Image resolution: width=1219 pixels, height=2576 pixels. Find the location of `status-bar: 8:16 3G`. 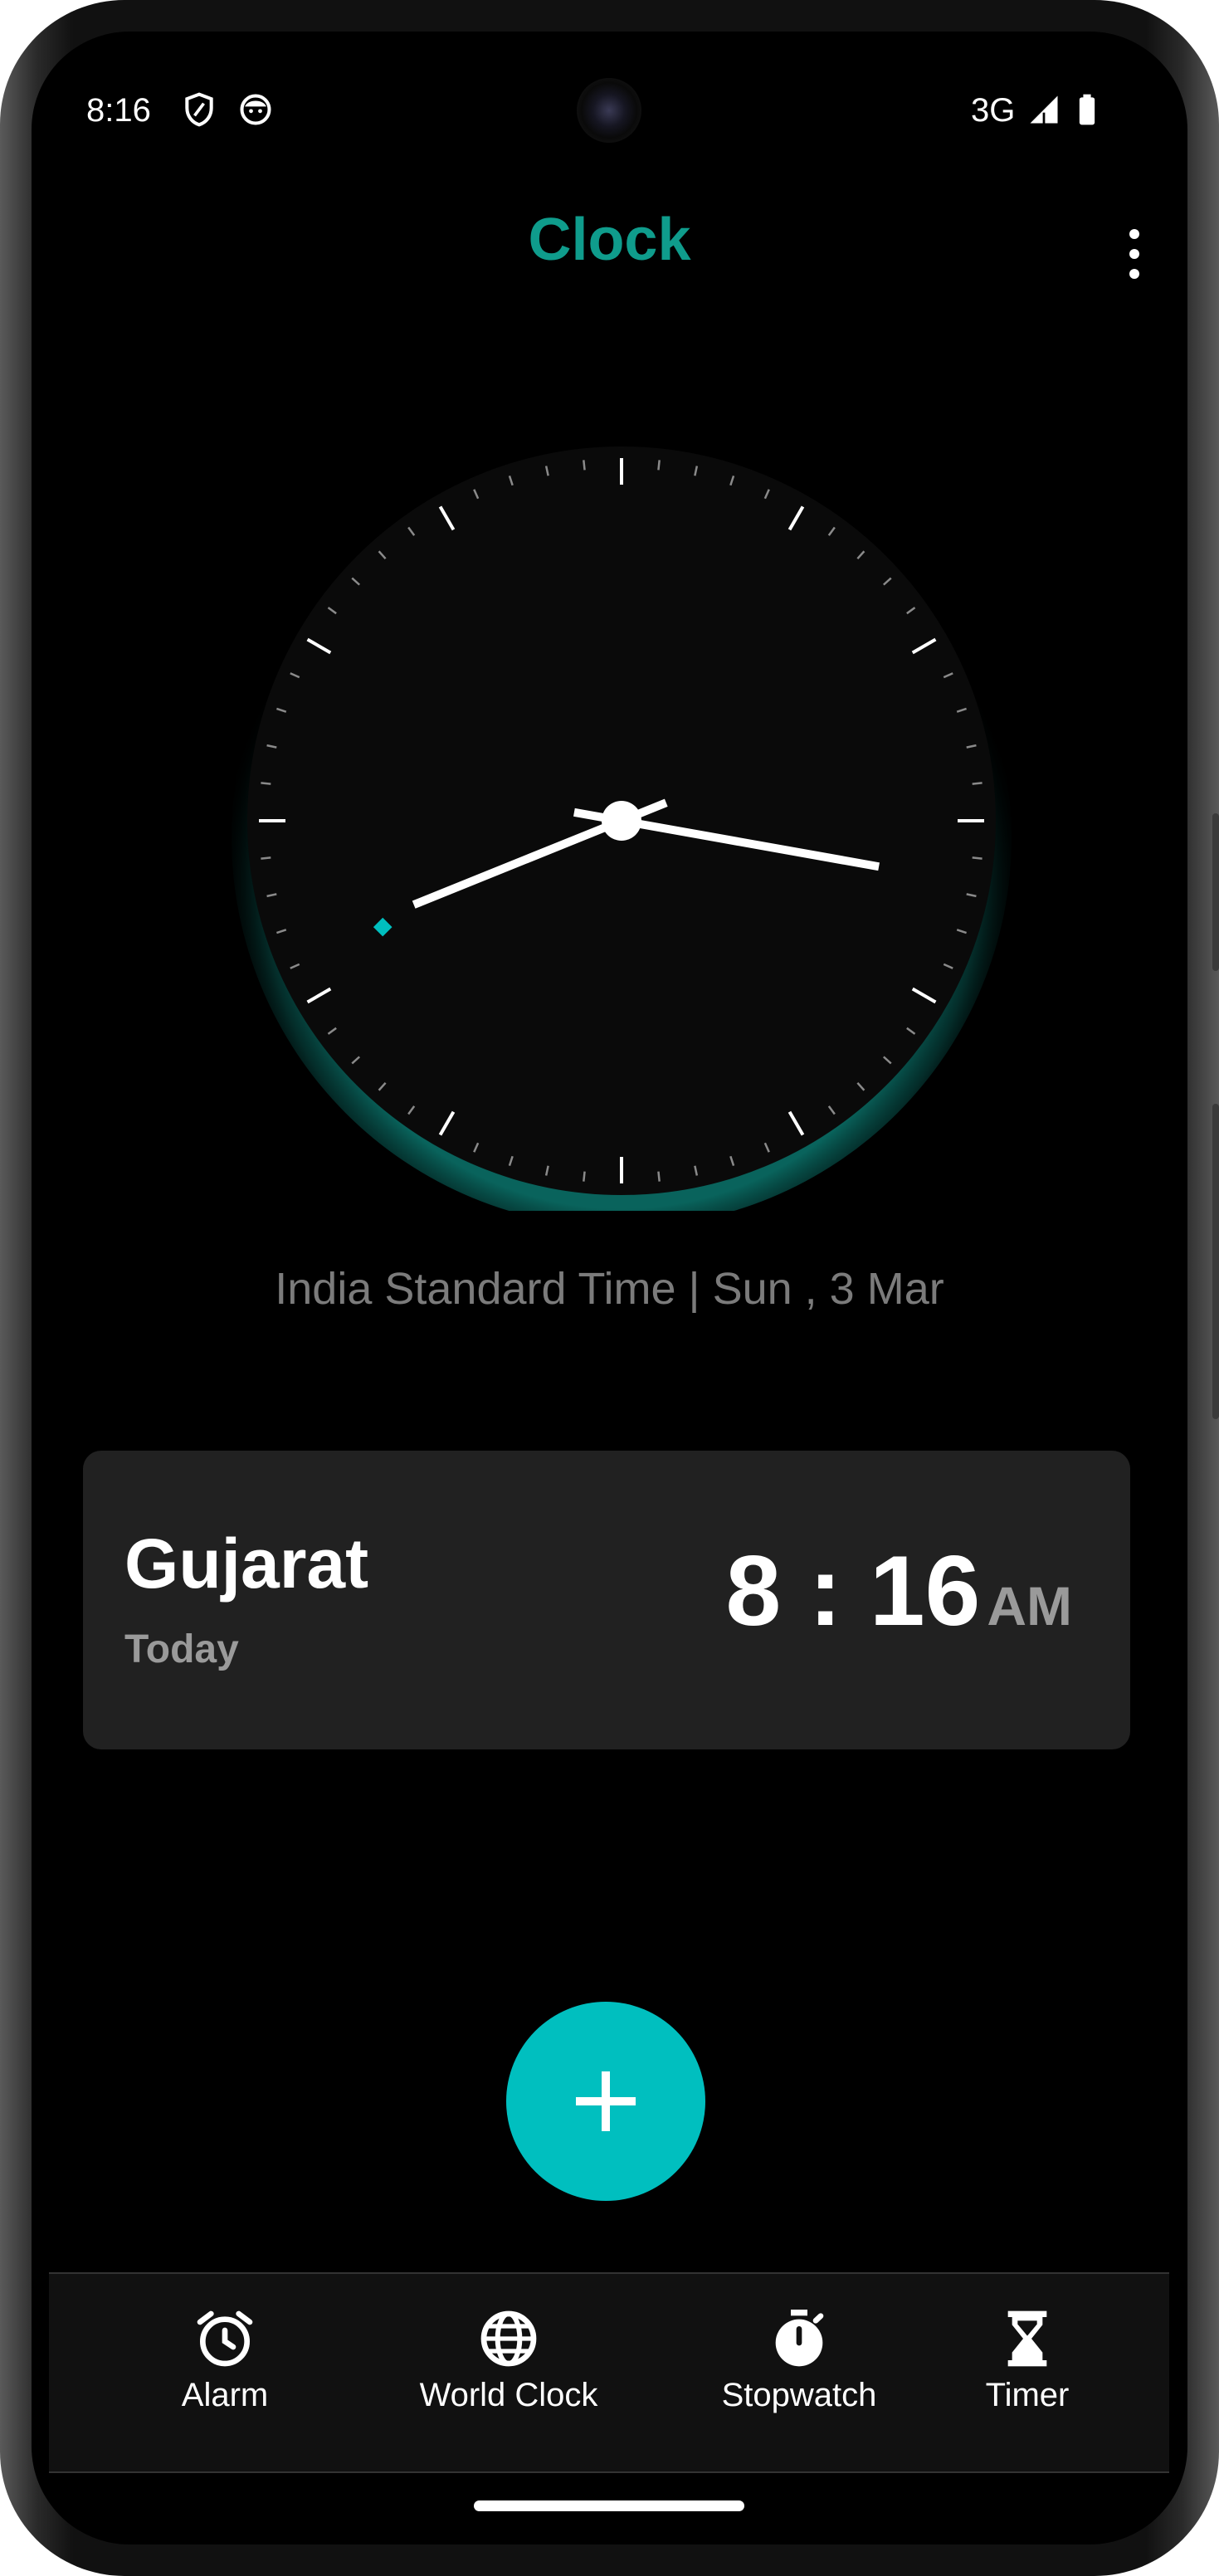

status-bar: 8:16 3G is located at coordinates (609, 98).